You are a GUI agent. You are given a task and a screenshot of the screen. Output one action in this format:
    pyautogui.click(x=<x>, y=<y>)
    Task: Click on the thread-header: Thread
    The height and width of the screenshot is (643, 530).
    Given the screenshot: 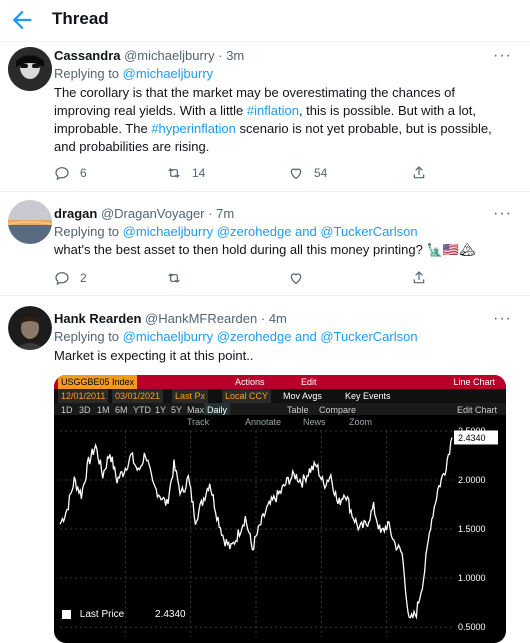 What is the action you would take?
    pyautogui.click(x=265, y=21)
    